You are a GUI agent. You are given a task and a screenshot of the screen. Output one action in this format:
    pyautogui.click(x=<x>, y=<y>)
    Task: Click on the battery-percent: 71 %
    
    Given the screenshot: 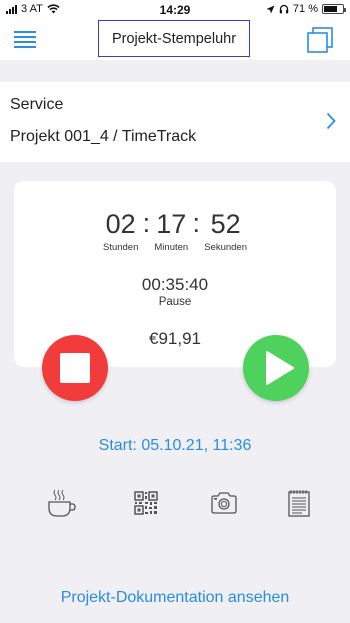 What is the action you would take?
    pyautogui.click(x=305, y=9)
    